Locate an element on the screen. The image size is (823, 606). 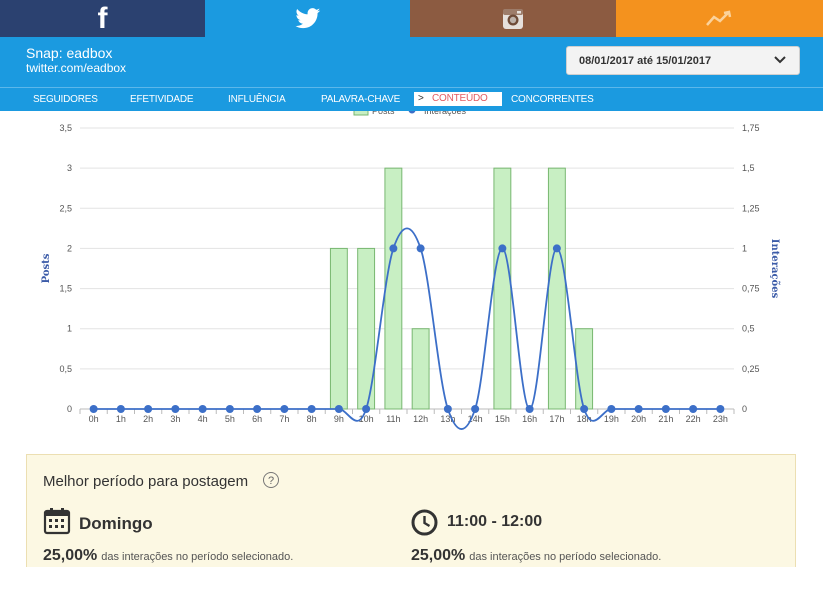
point-interacoes-10h is located at coordinates (366, 409).